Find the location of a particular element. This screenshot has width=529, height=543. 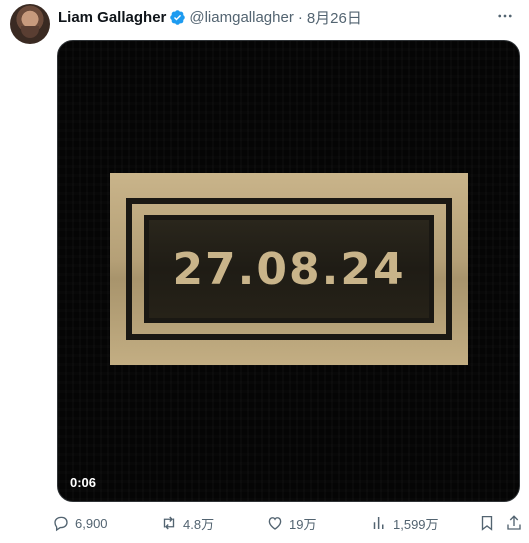

bookmark-icon is located at coordinates (487, 523).